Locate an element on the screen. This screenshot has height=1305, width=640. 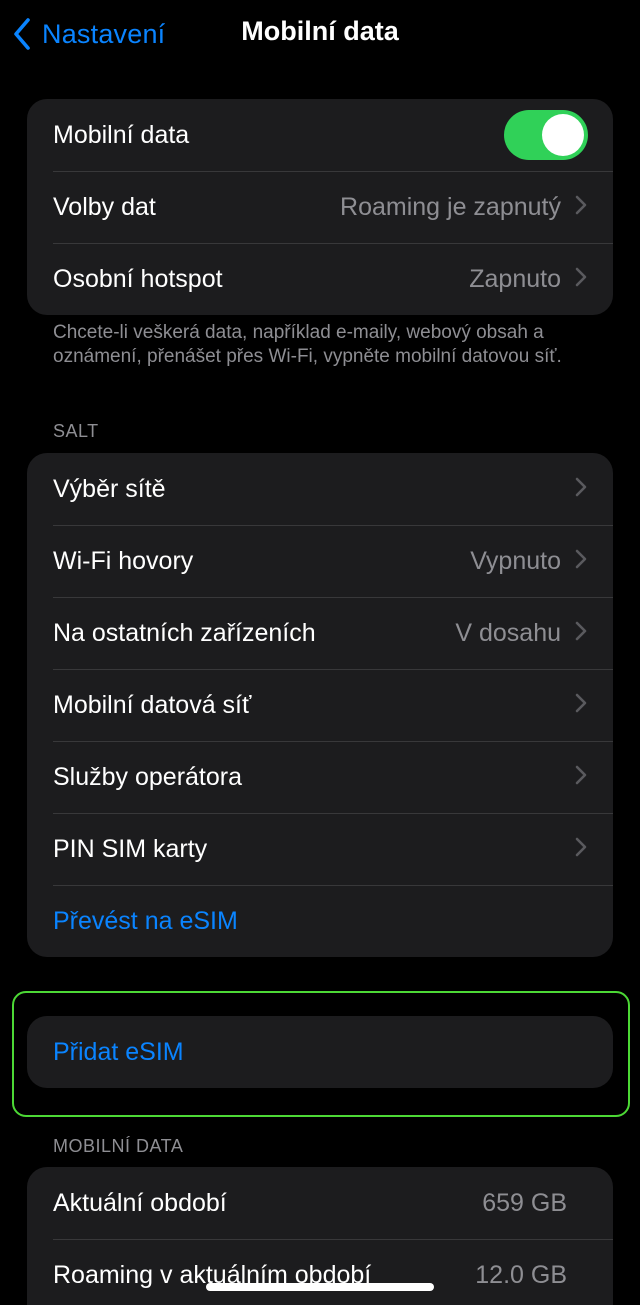
cellular-network-row: Mobilní datová síť is located at coordinates (320, 705).